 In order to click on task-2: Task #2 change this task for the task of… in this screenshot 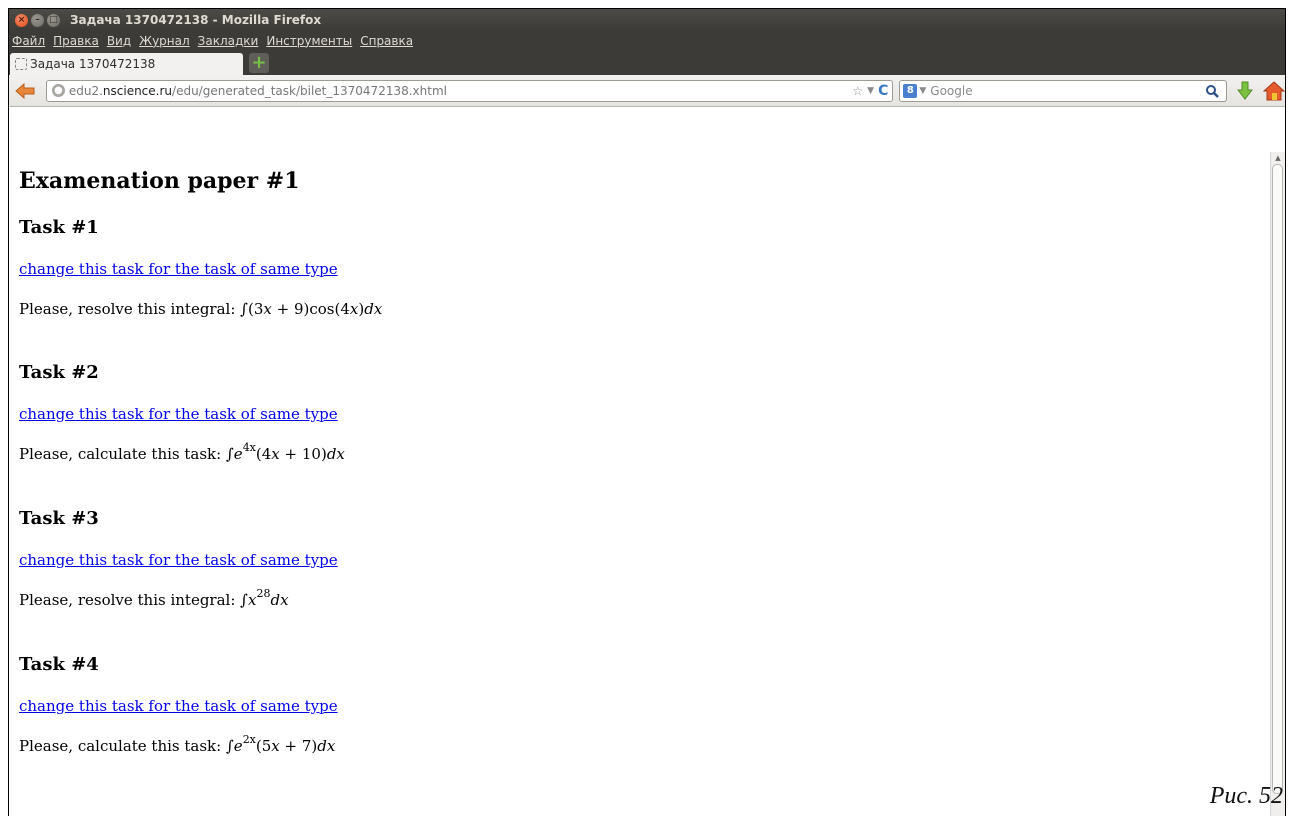, I will do `click(182, 412)`.